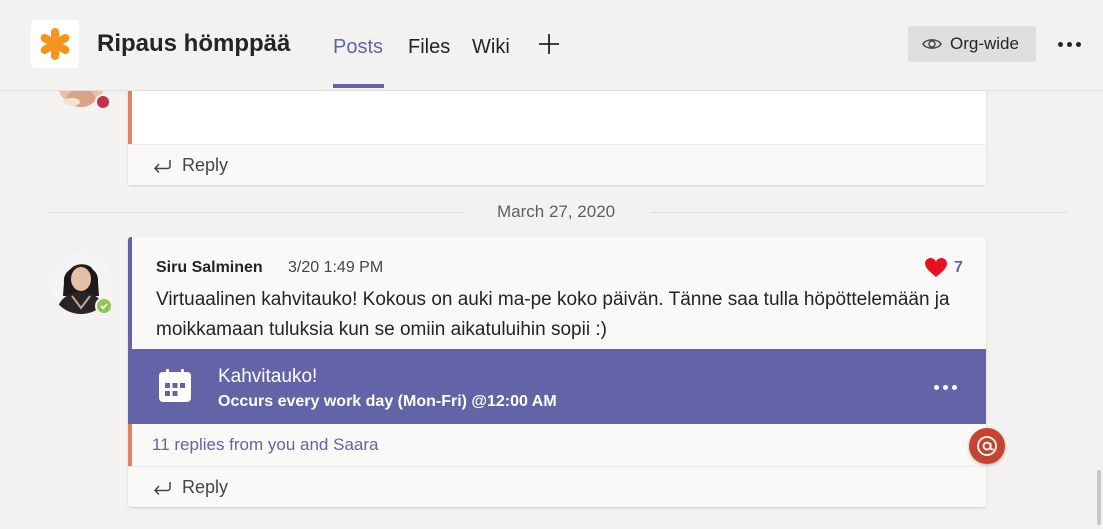 This screenshot has height=529, width=1103. I want to click on tab-wiki: Wiki, so click(491, 47).